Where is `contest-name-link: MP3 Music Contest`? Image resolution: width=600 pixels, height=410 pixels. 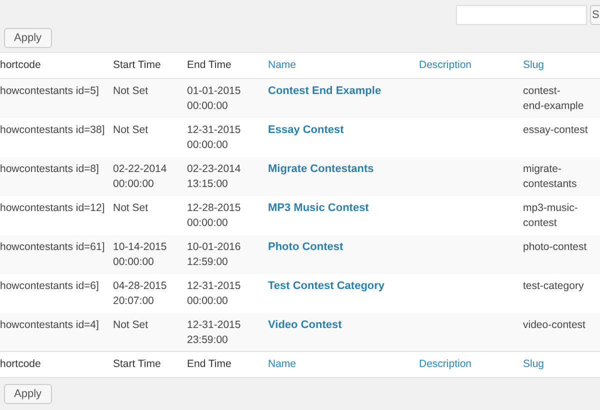 contest-name-link: MP3 Music Contest is located at coordinates (318, 208).